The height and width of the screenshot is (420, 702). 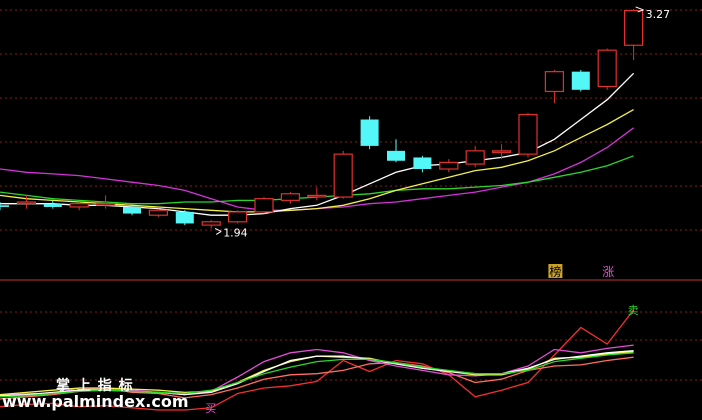 What do you see at coordinates (235, 232) in the screenshot?
I see `price-low-label: 1.94` at bounding box center [235, 232].